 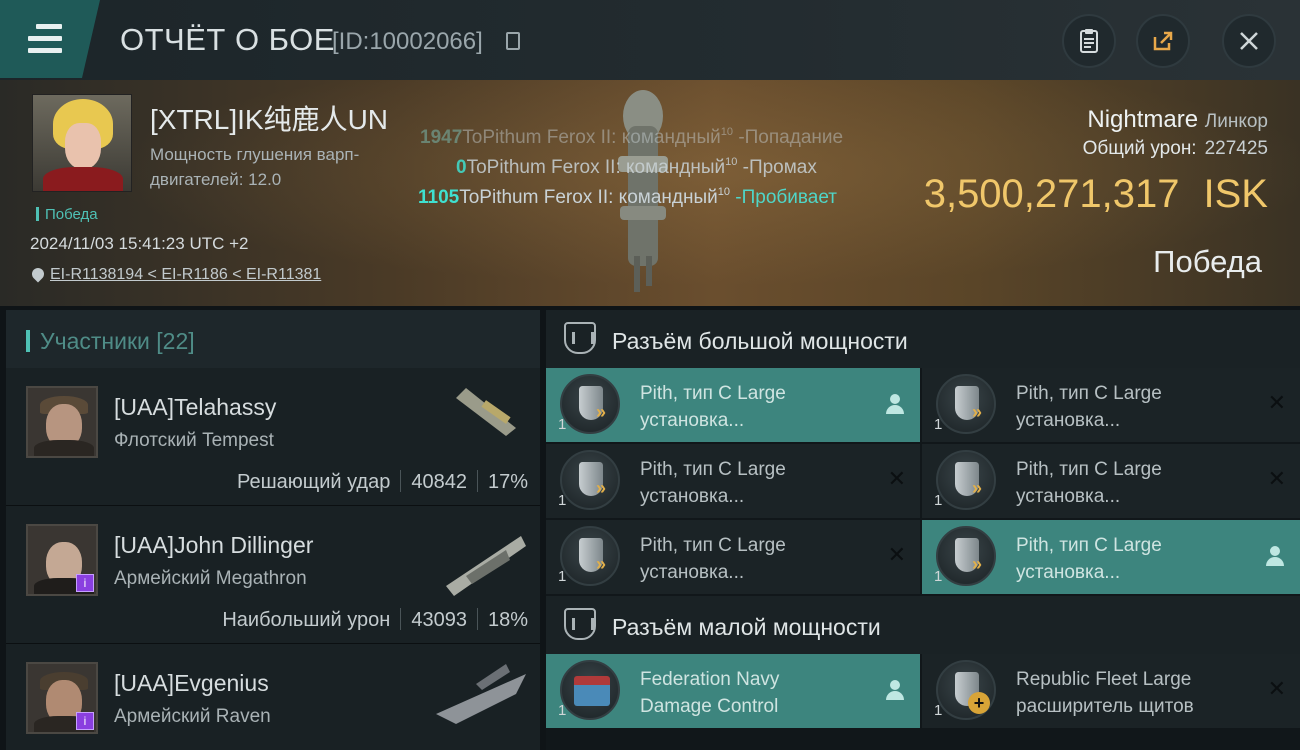 I want to click on total-damage: Общий урон: 227425, so click(x=1175, y=148).